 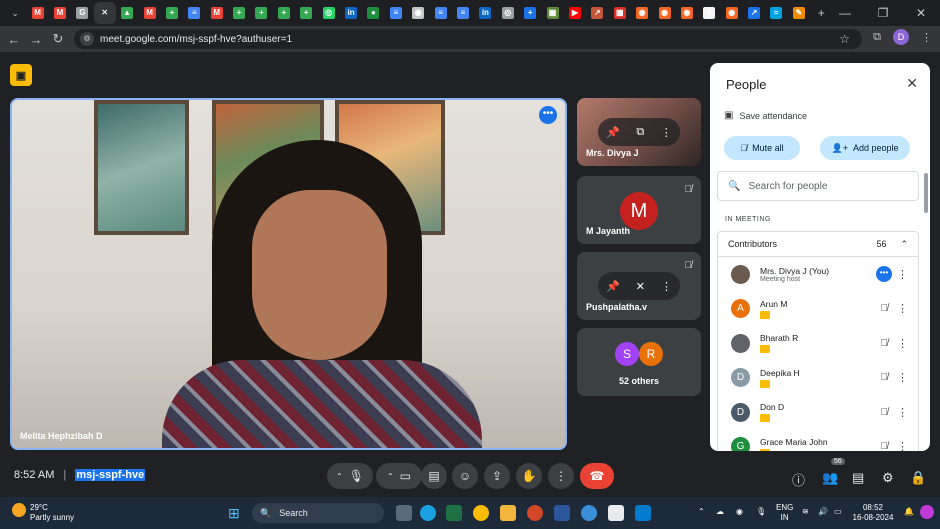 What do you see at coordinates (901, 37) in the screenshot?
I see `profile-avatar: D` at bounding box center [901, 37].